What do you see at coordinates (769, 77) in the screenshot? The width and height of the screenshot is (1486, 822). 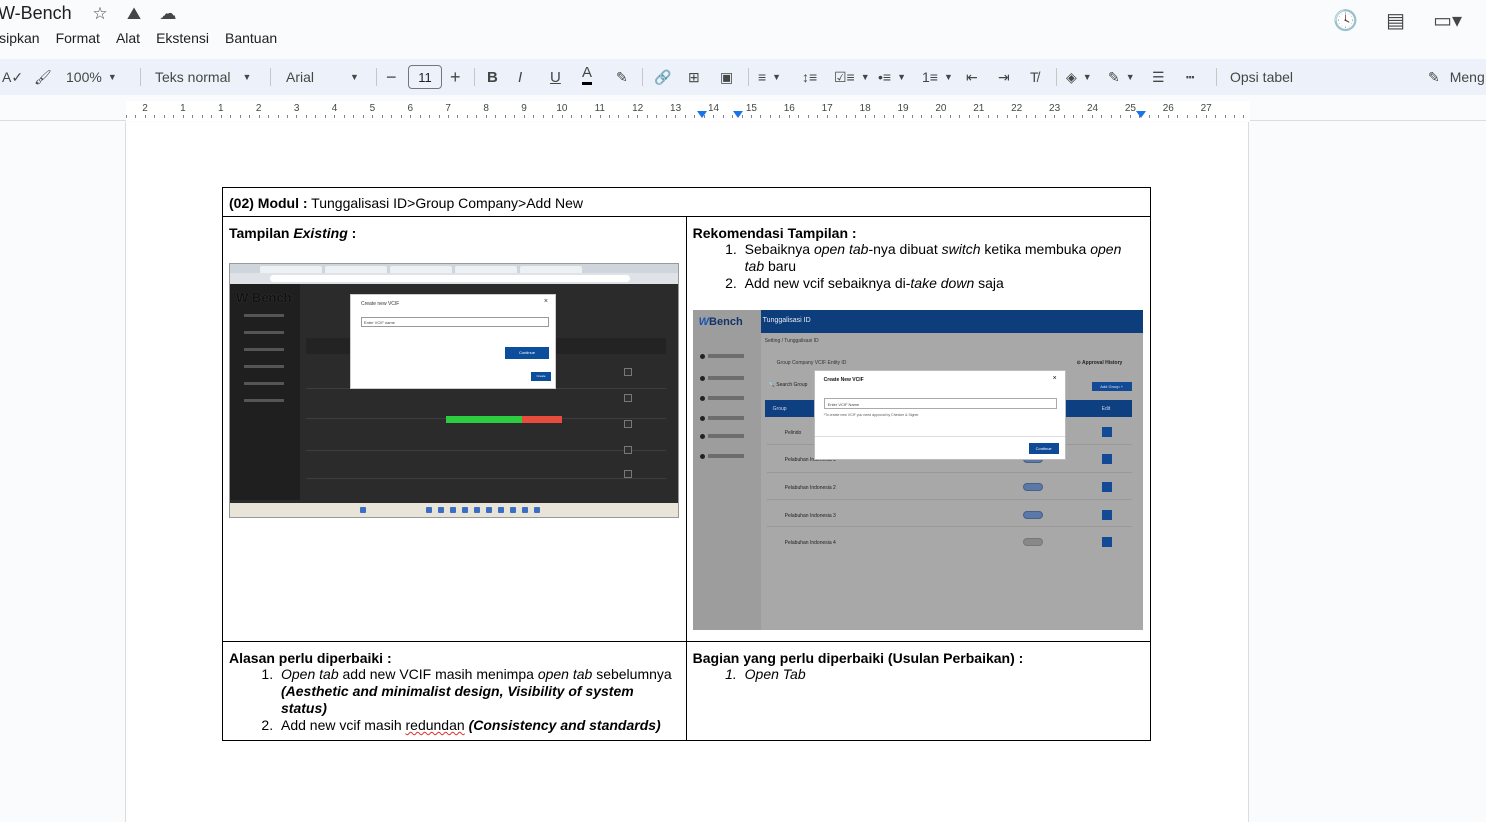 I see `align-icon: ≡ ▼` at bounding box center [769, 77].